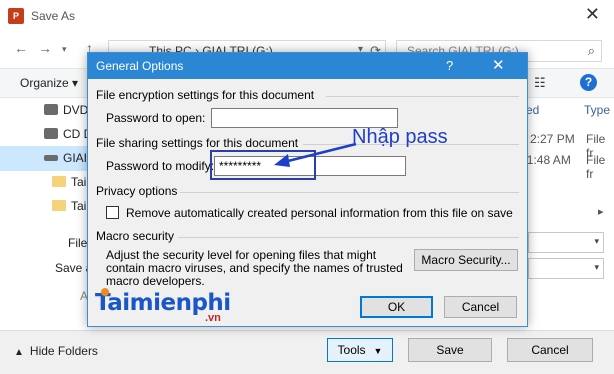  I want to click on navigation-pane: DVD CD D GIAI Tain Tair, so click(48, 160).